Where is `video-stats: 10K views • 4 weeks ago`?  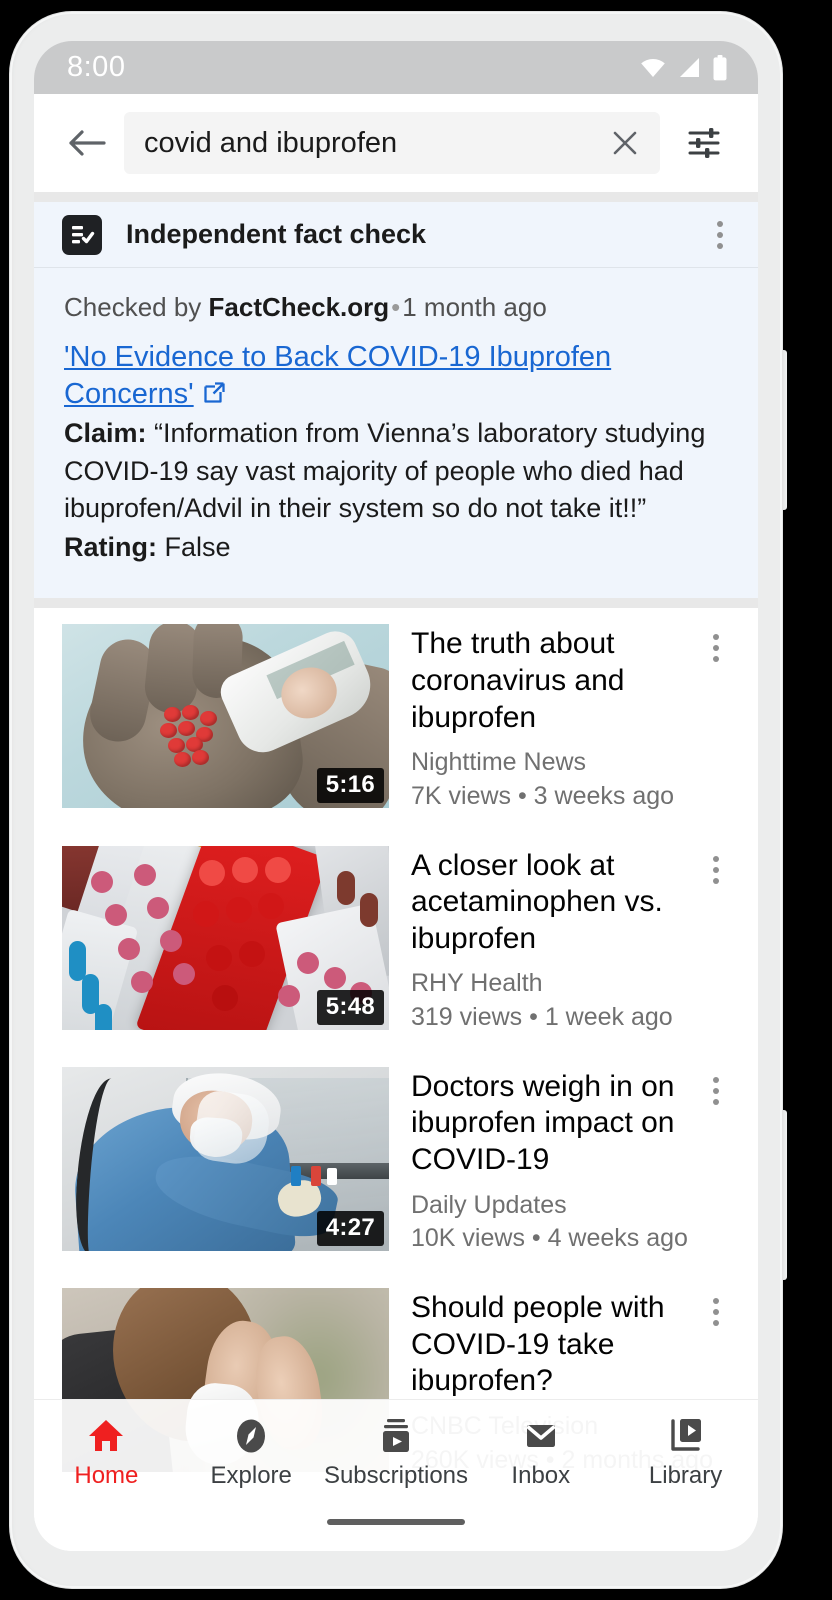
video-stats: 10K views • 4 weeks ago is located at coordinates (549, 1238).